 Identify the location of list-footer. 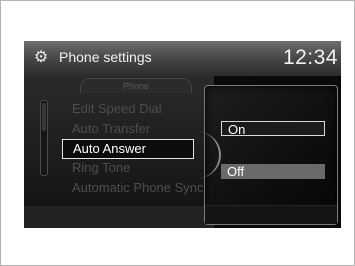
(119, 217).